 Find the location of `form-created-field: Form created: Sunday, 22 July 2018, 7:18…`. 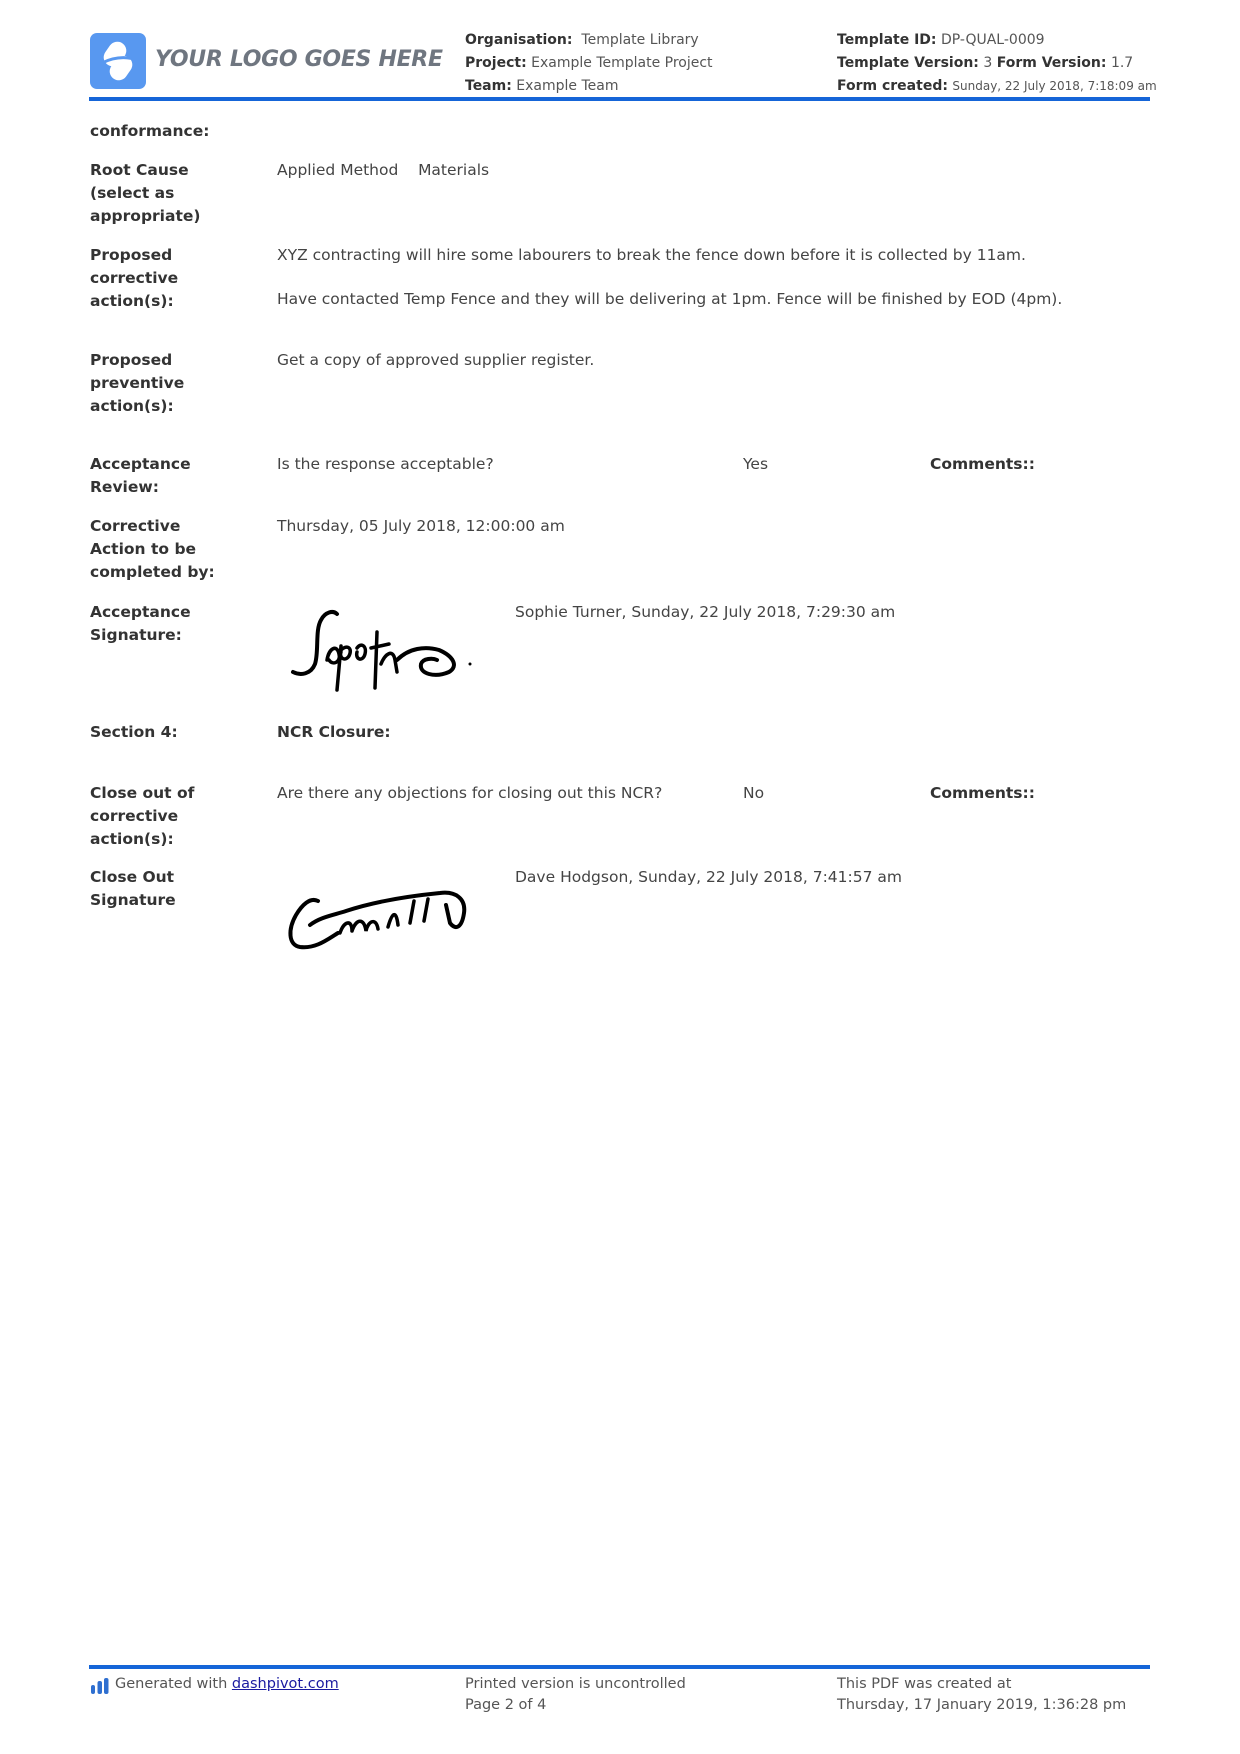

form-created-field: Form created: Sunday, 22 July 2018, 7:18… is located at coordinates (997, 86).